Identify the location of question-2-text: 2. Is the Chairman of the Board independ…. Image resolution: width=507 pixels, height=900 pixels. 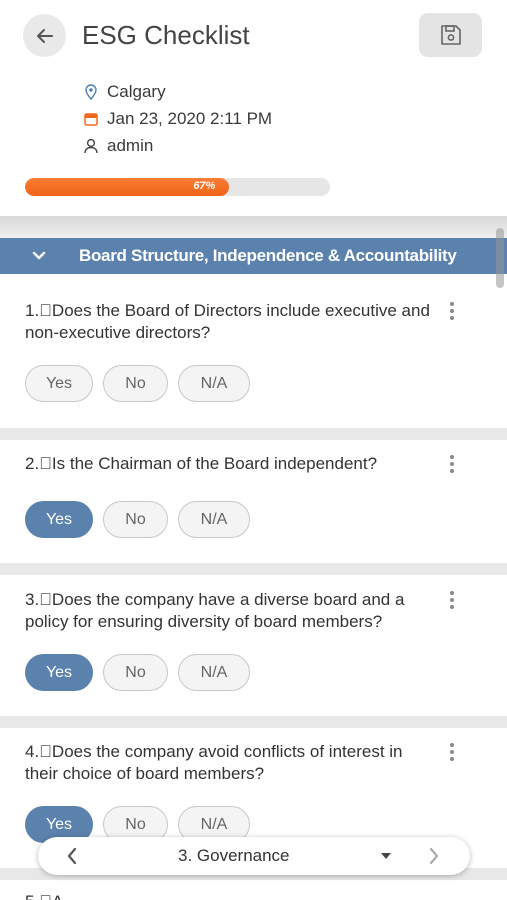
(201, 463).